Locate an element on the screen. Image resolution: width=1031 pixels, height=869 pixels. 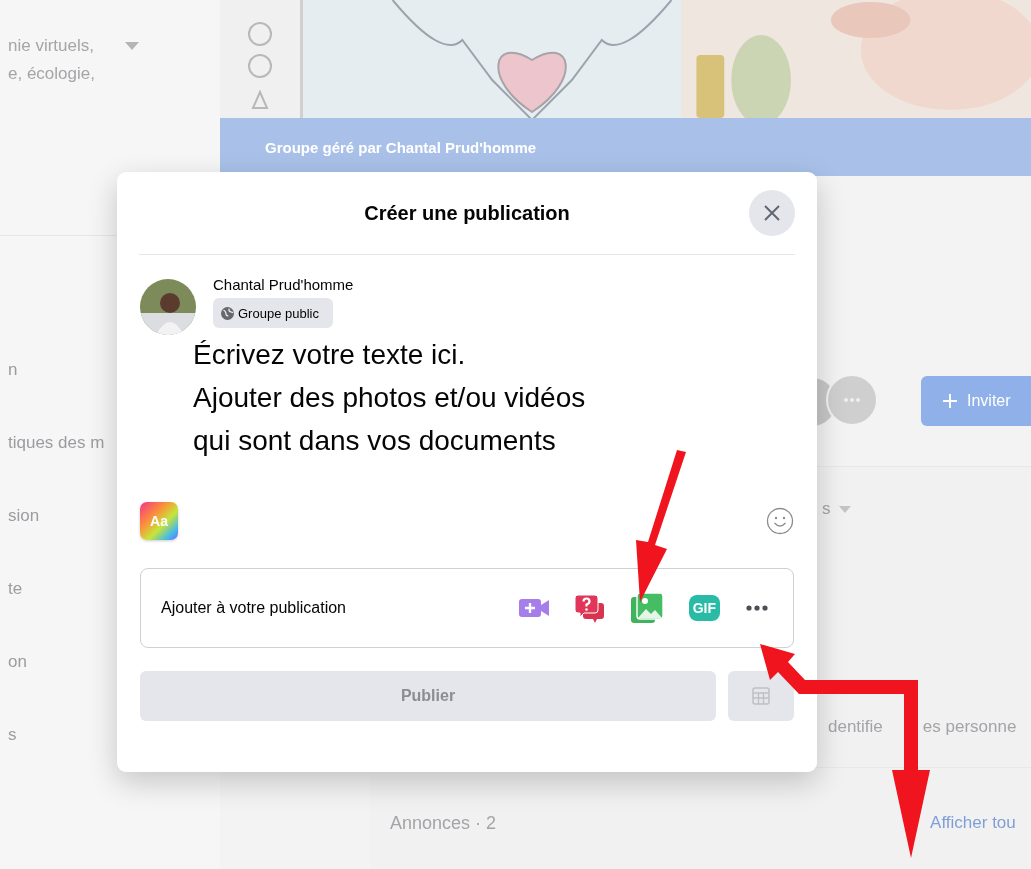
invite-button: Inviter is located at coordinates (976, 401).